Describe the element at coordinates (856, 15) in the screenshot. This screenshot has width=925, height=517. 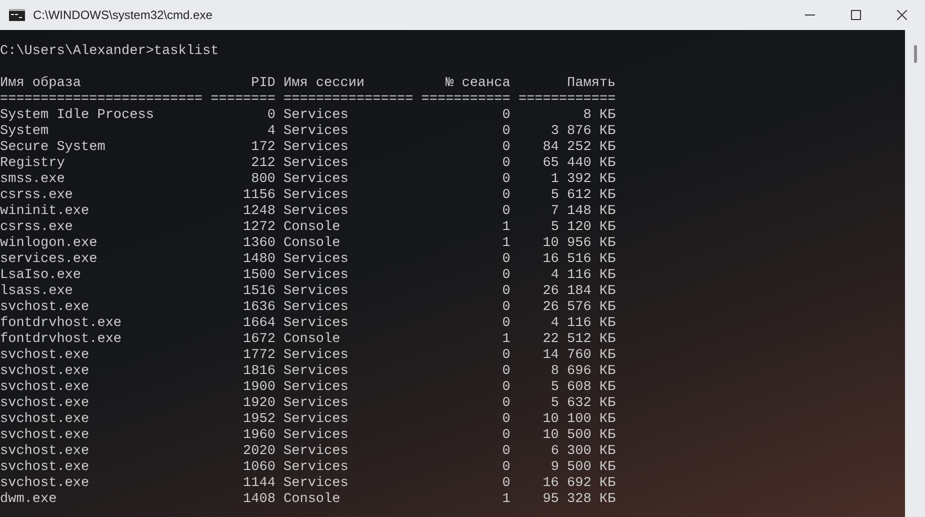
I see `maximize-icon` at that location.